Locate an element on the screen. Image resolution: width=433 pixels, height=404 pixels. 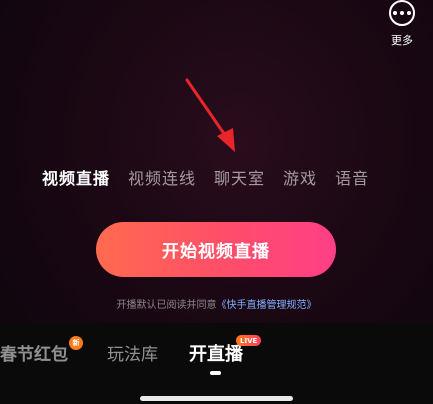
home-indicator is located at coordinates (216, 398).